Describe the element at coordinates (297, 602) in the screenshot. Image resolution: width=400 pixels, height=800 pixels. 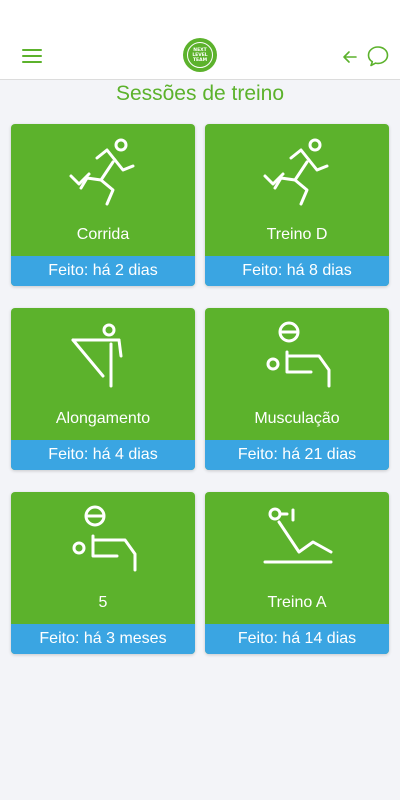
I see `session-label: Treino A` at that location.